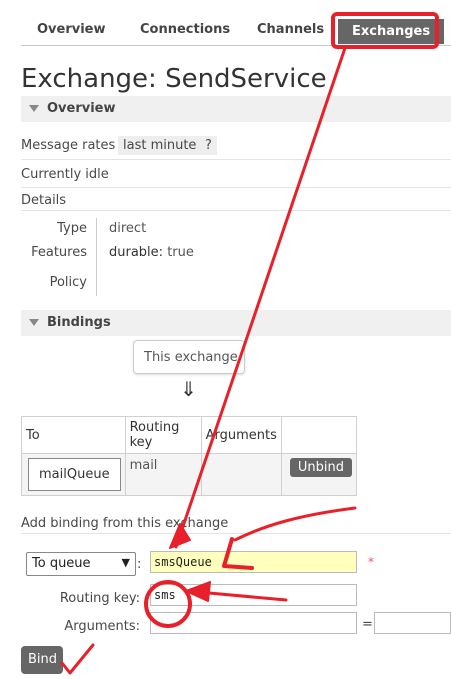 Image resolution: width=451 pixels, height=679 pixels. I want to click on queue-link: mailQueue, so click(74, 474).